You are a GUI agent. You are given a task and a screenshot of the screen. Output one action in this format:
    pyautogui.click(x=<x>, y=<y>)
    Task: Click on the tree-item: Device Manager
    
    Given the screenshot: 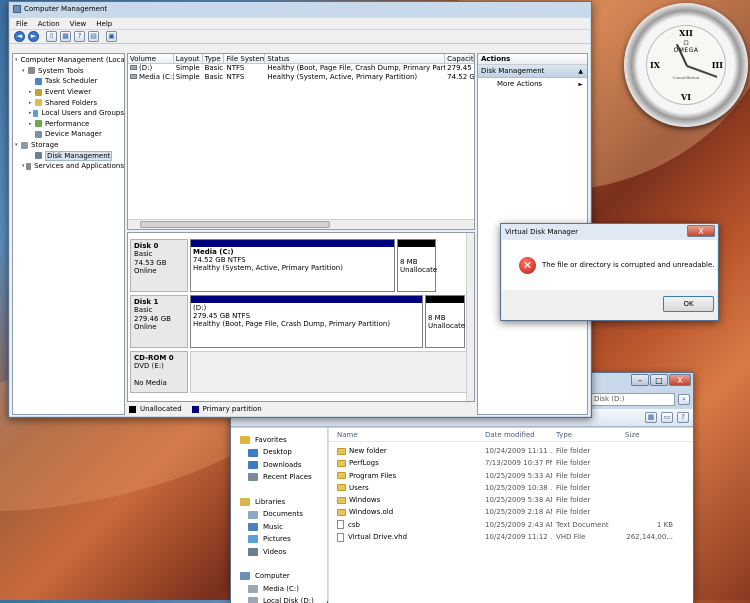 What is the action you would take?
    pyautogui.click(x=69, y=134)
    